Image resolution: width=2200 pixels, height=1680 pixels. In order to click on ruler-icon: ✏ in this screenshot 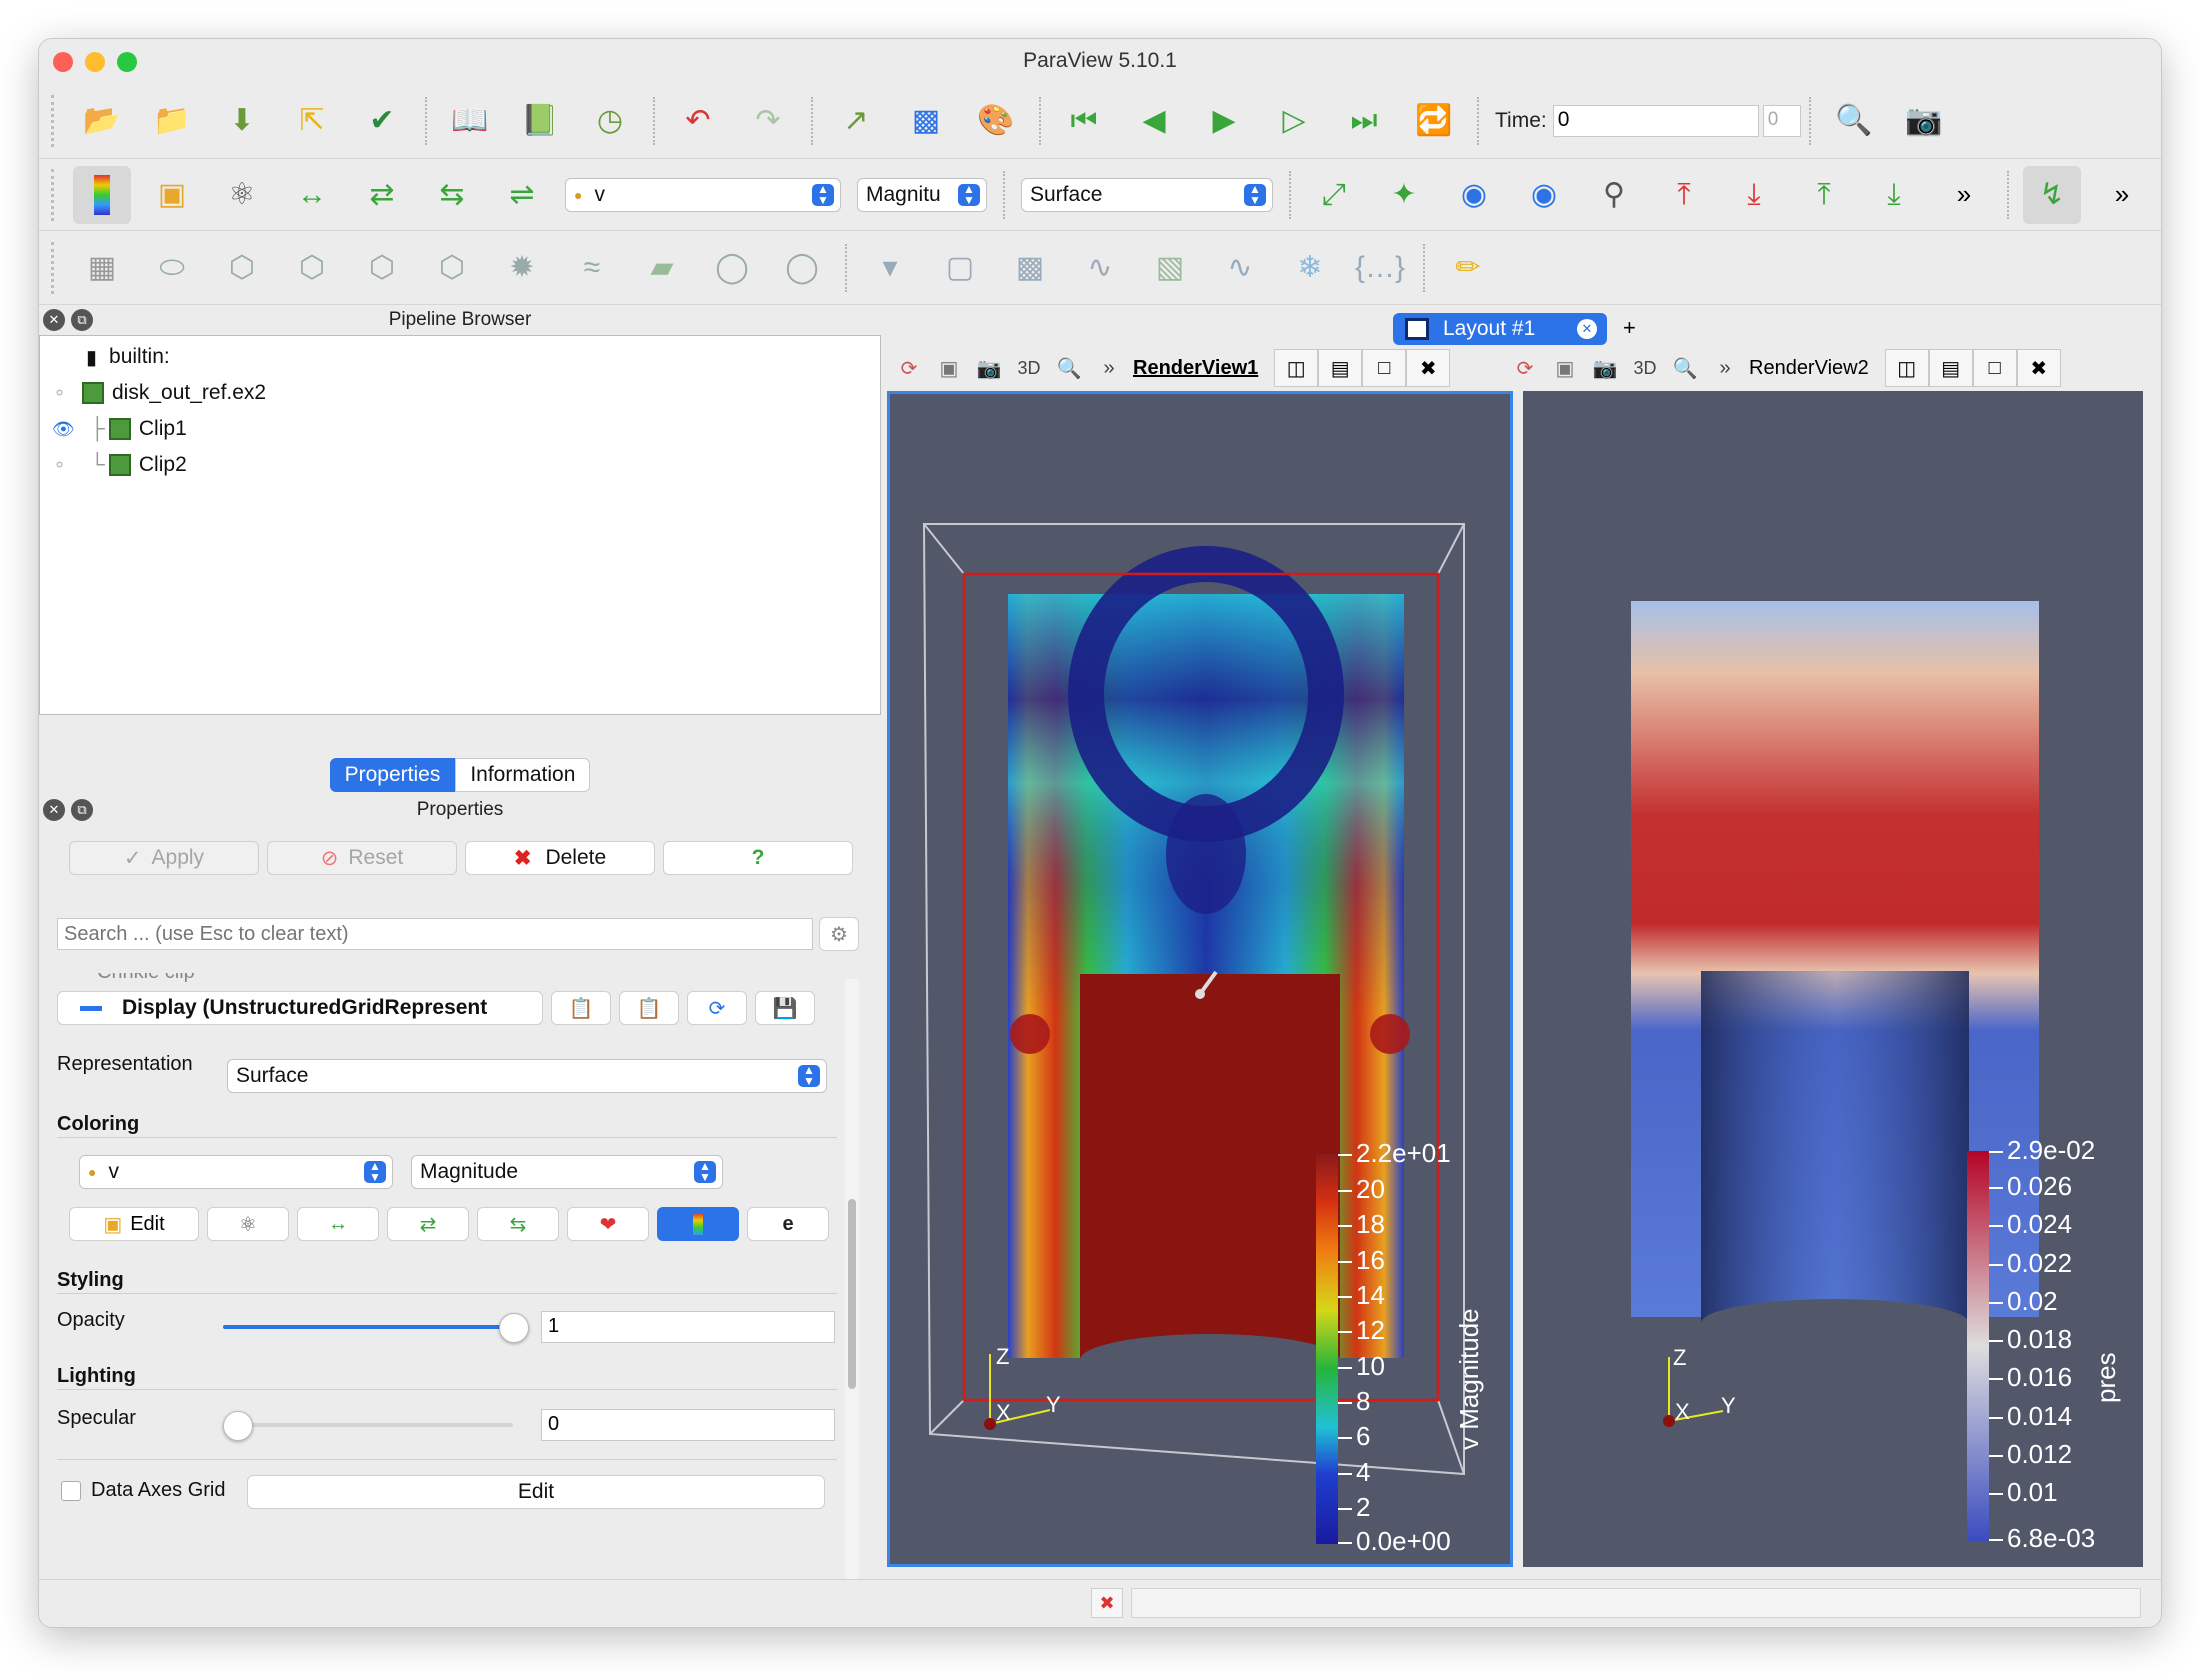, I will do `click(1468, 268)`.